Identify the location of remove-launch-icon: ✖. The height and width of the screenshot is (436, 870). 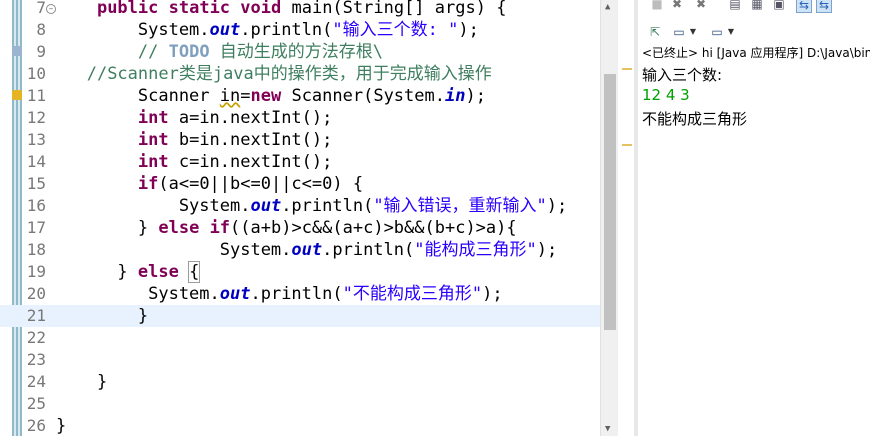
(677, 5).